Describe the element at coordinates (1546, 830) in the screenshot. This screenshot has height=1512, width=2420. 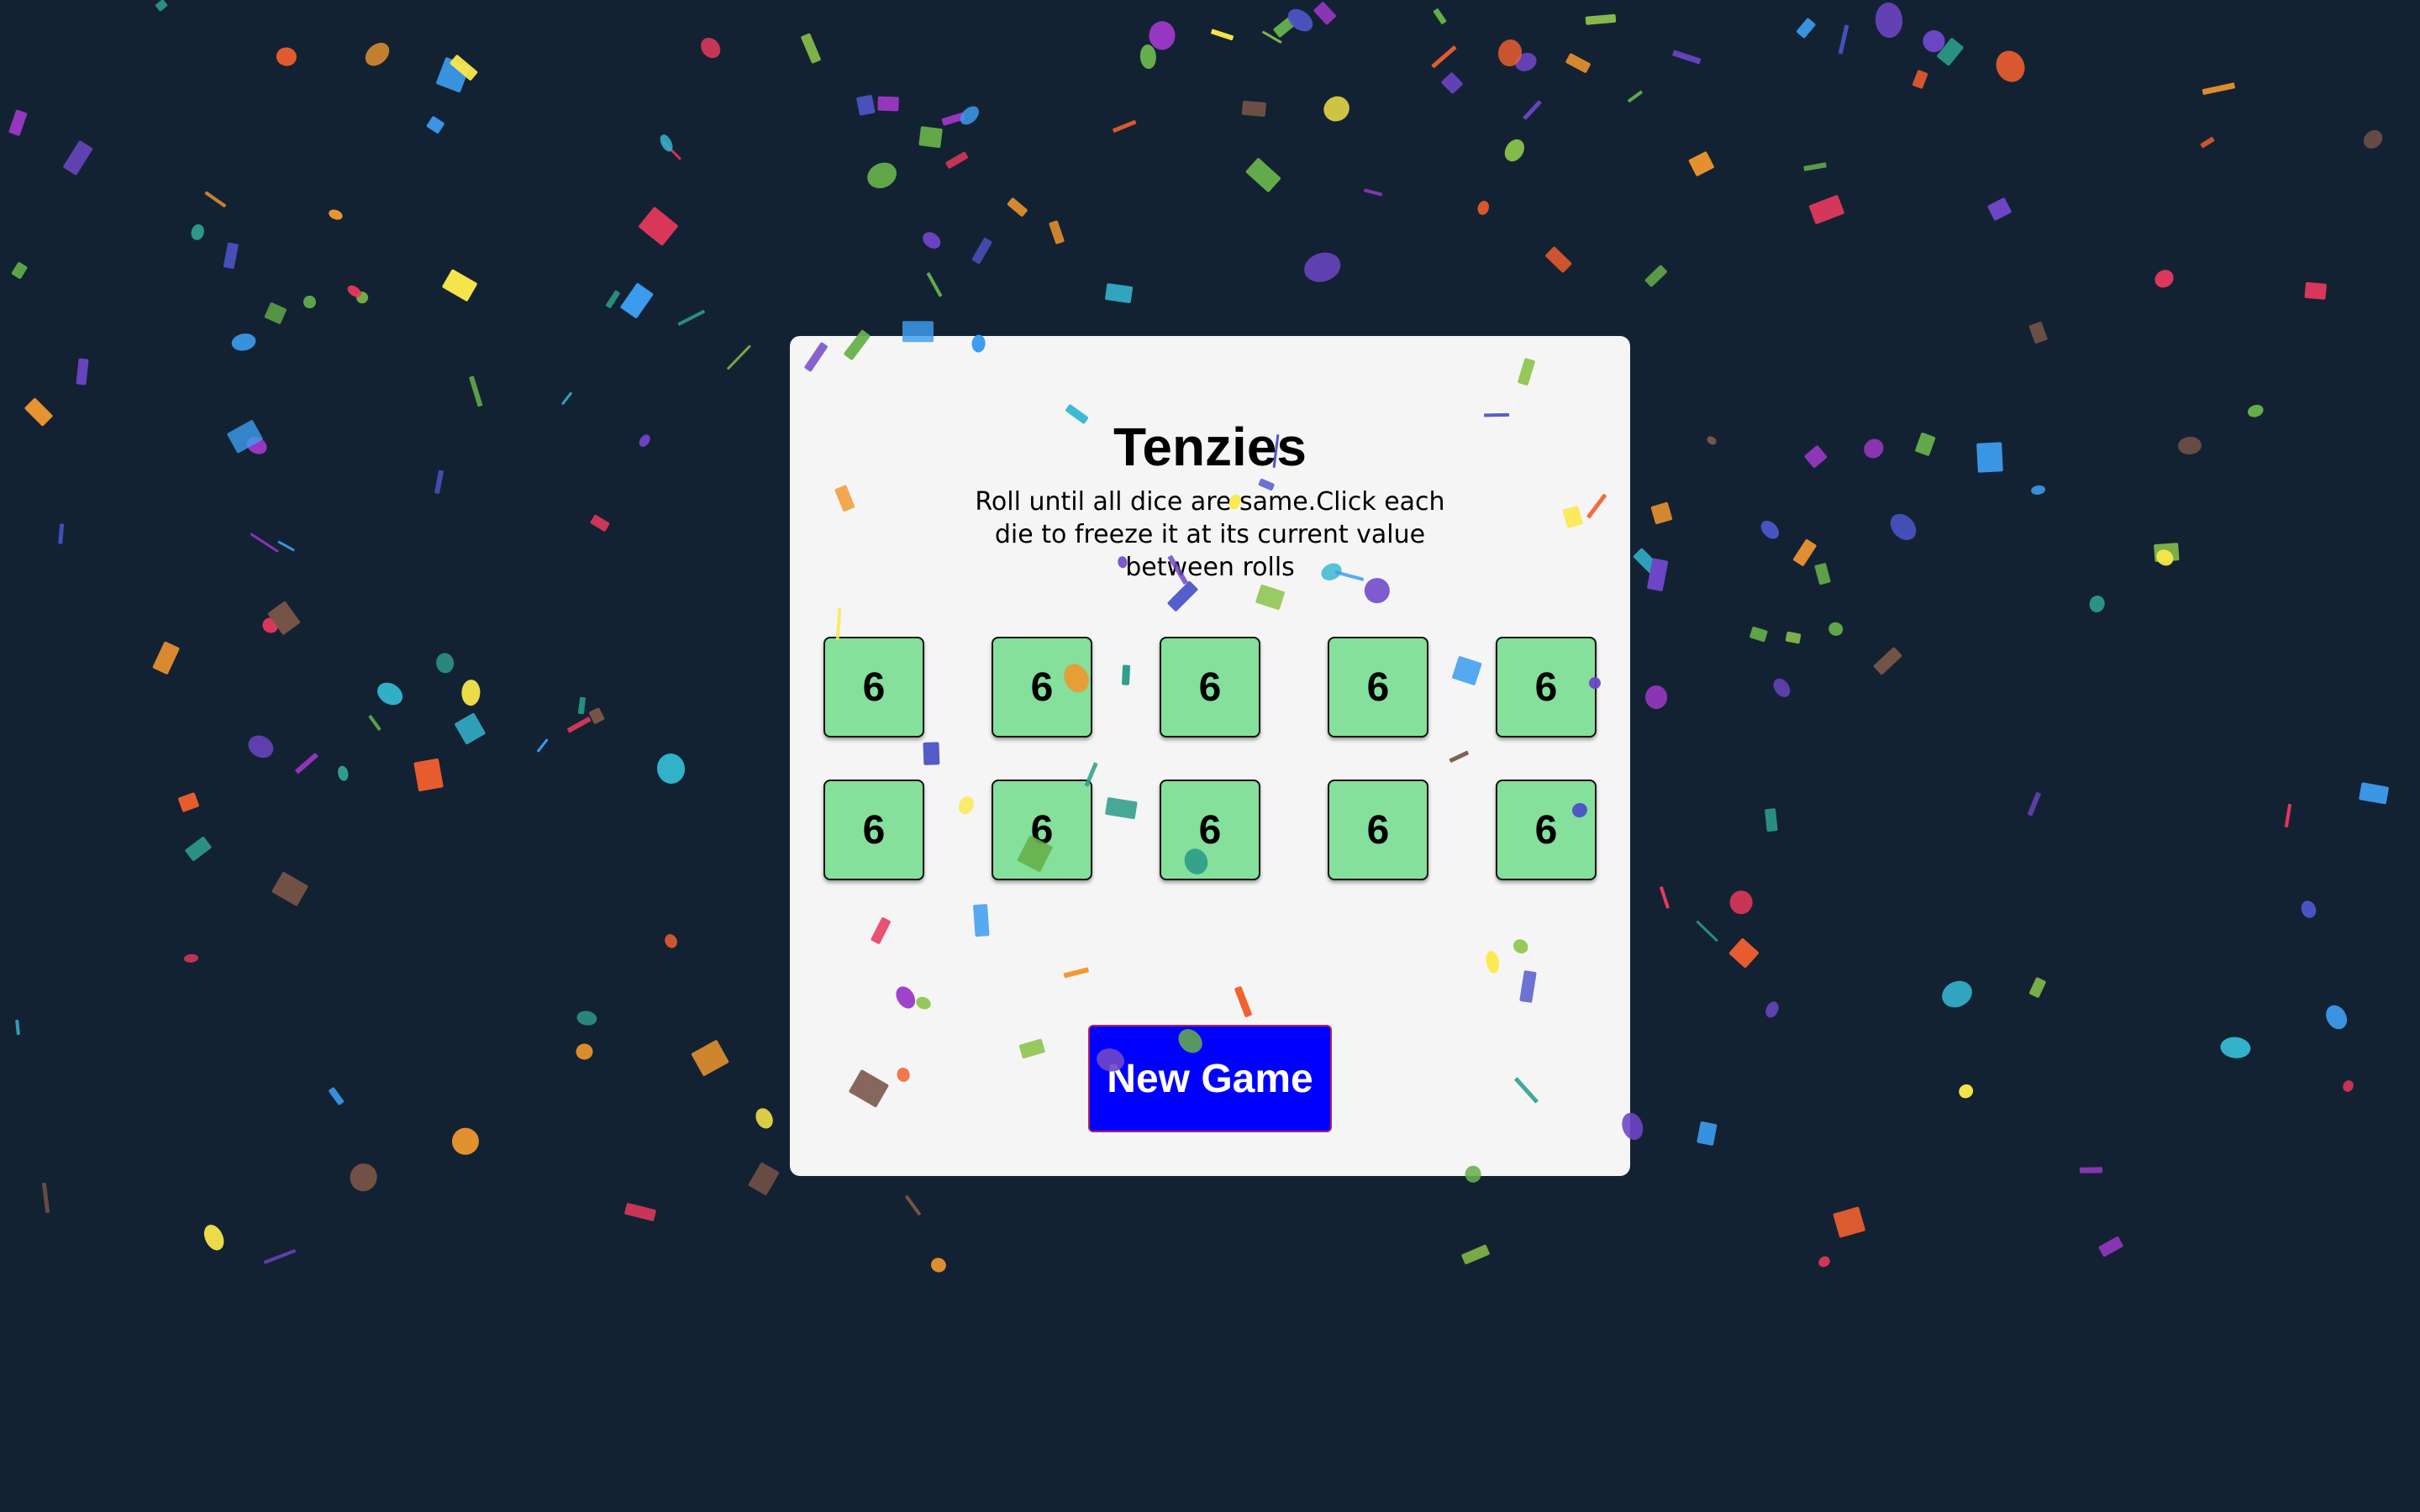
I see `die-10: 6` at that location.